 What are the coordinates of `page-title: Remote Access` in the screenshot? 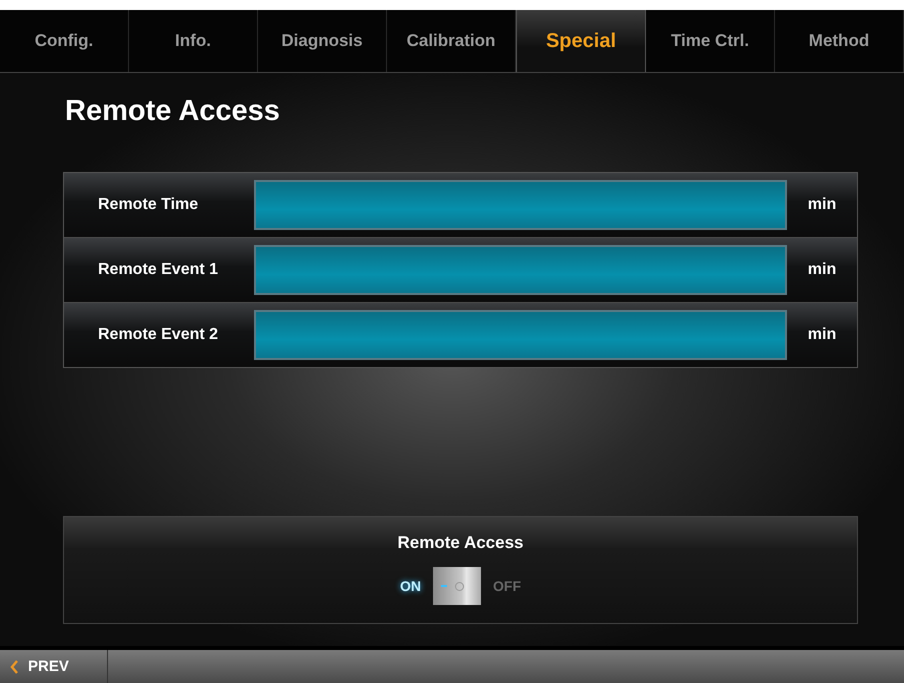 It's located at (173, 111).